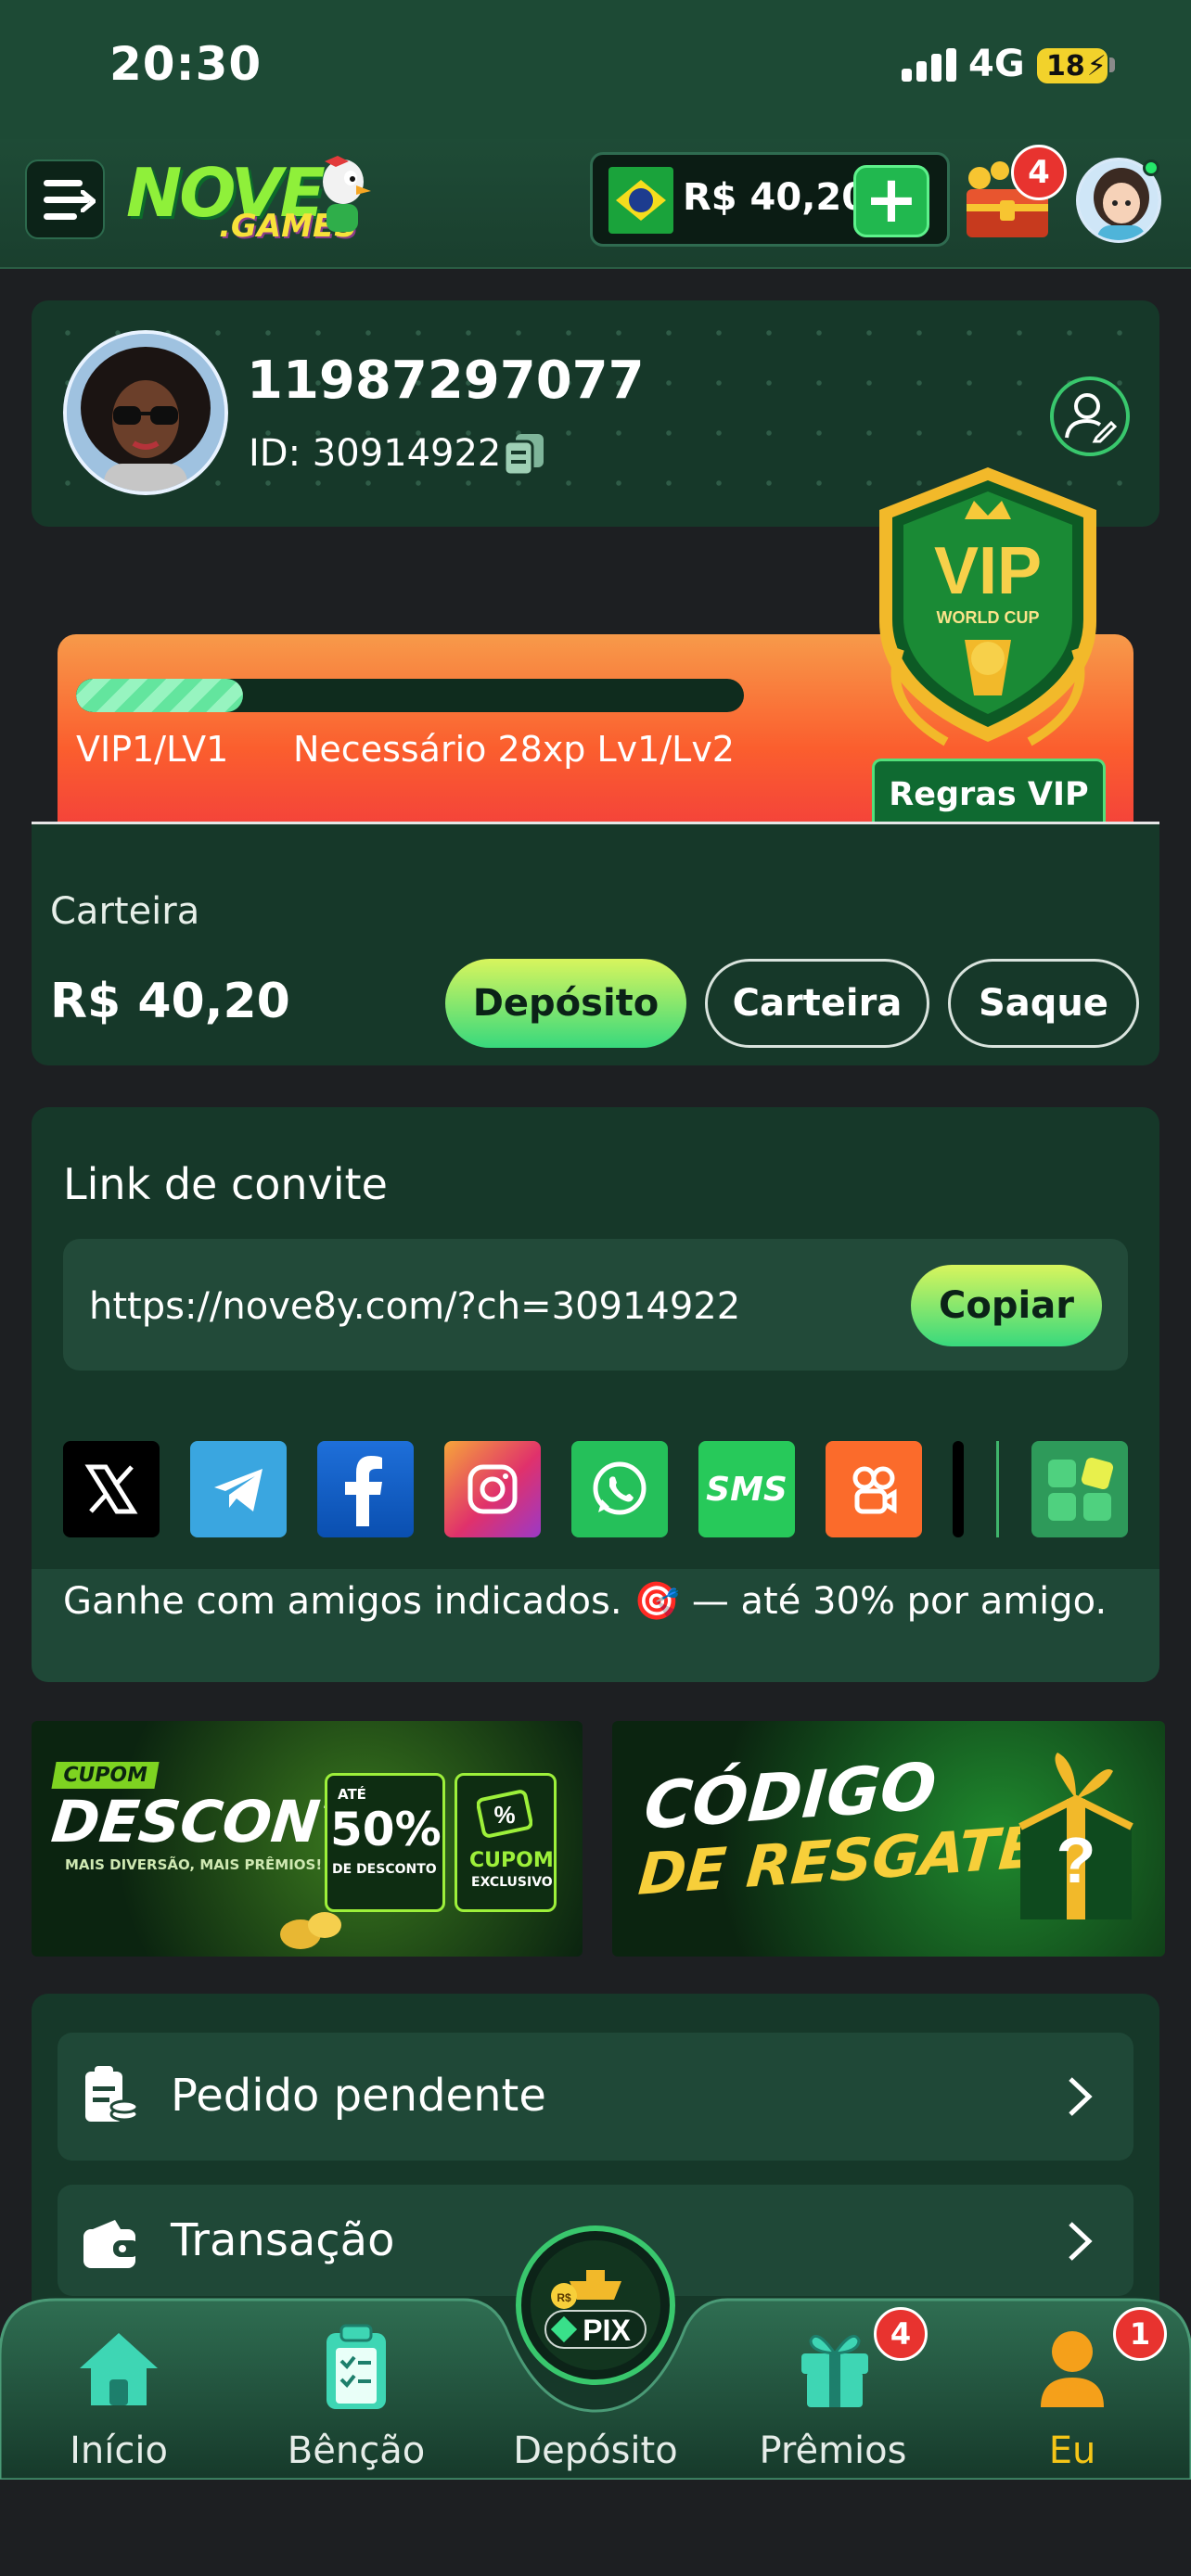  What do you see at coordinates (1043, 1004) in the screenshot?
I see `withdraw-button: Saque` at bounding box center [1043, 1004].